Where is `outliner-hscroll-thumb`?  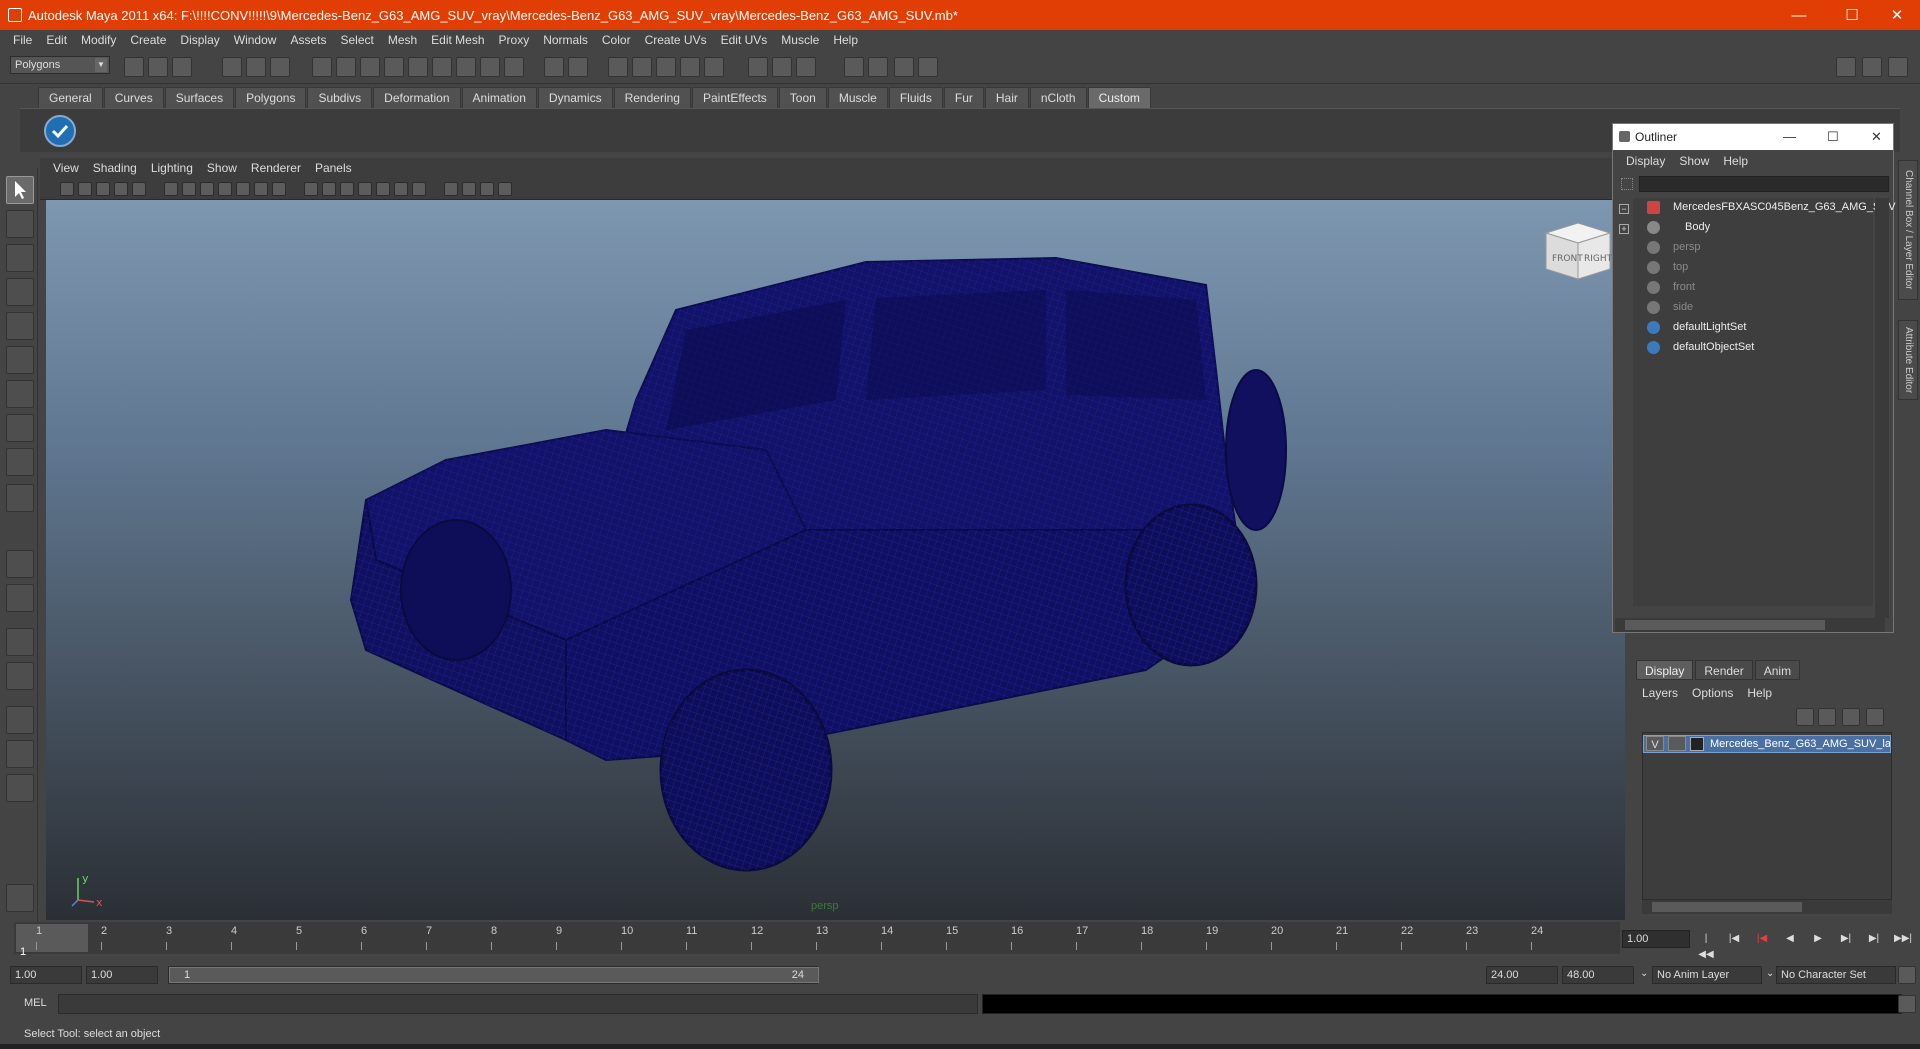 outliner-hscroll-thumb is located at coordinates (1725, 625).